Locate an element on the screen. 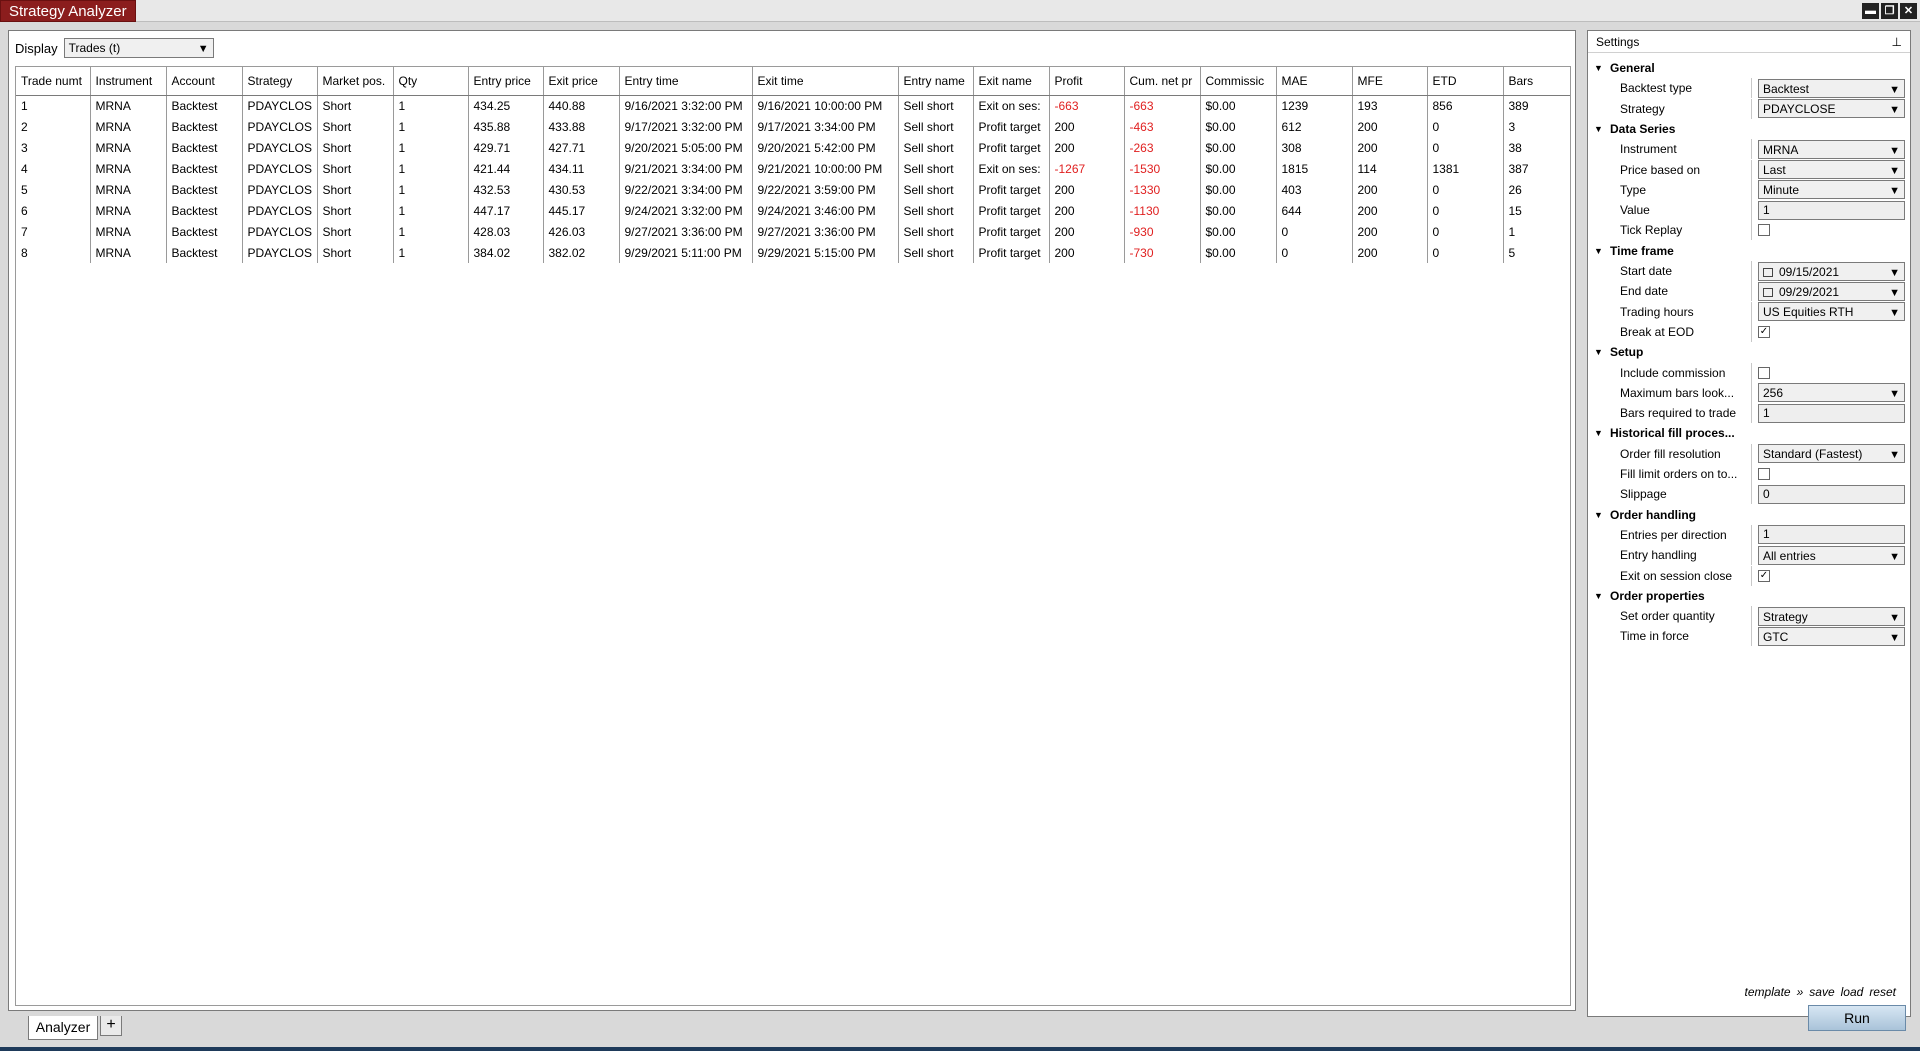  reset-template-link: reset is located at coordinates (1882, 992).